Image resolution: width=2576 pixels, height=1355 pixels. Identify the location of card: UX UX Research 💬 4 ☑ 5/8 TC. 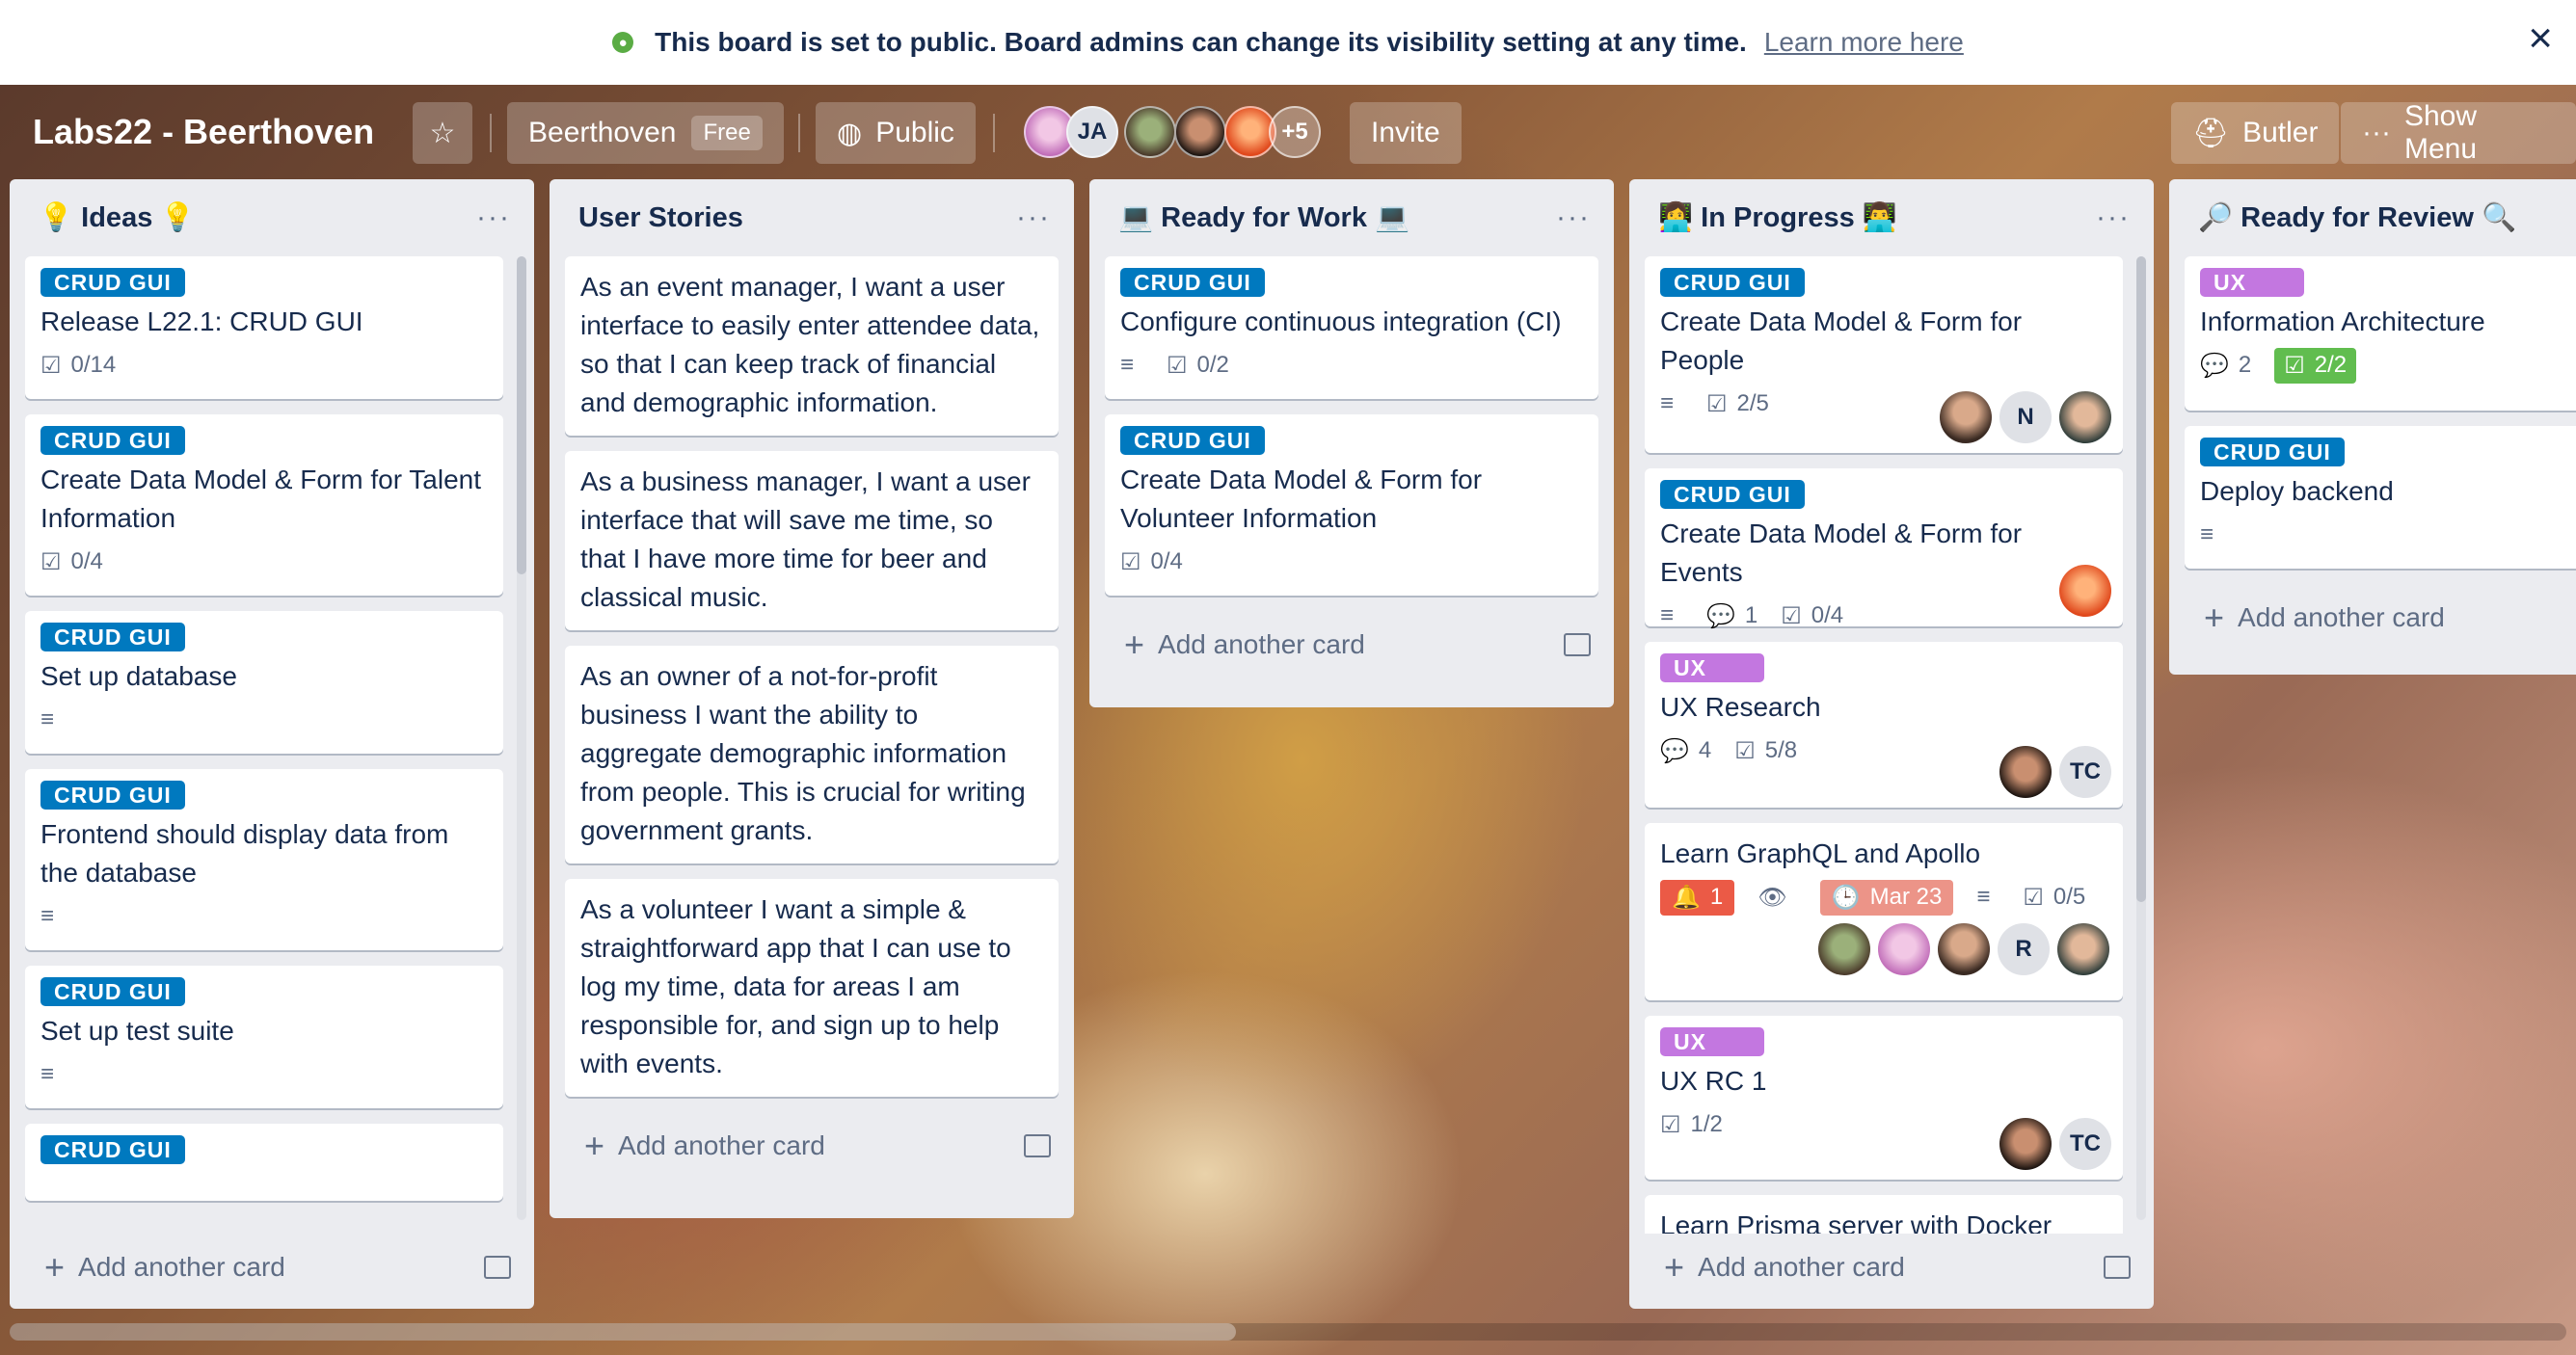
(1884, 725).